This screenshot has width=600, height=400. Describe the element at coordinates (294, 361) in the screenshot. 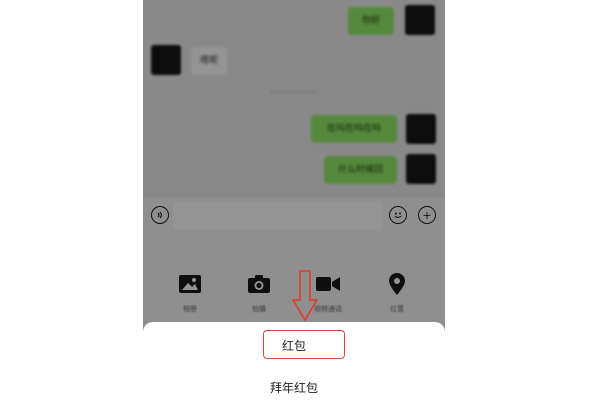

I see `action-sheet: 红包 拜年红包` at that location.